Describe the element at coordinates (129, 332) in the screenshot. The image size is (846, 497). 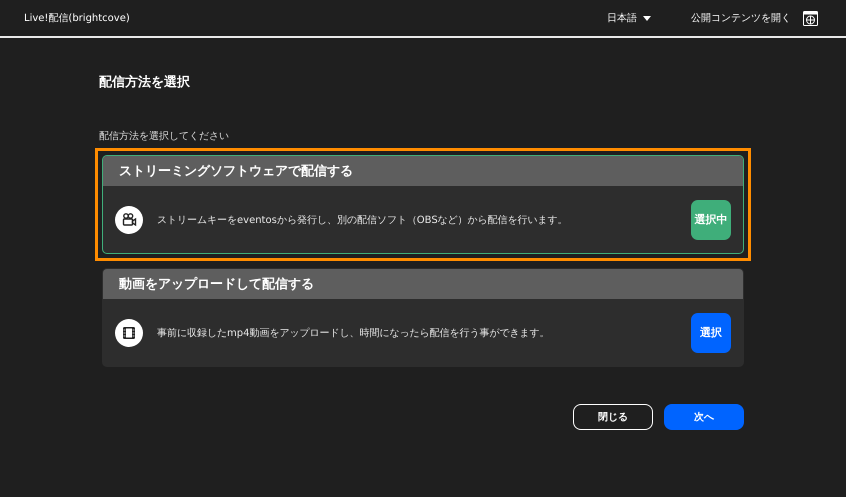
I see `film-icon` at that location.